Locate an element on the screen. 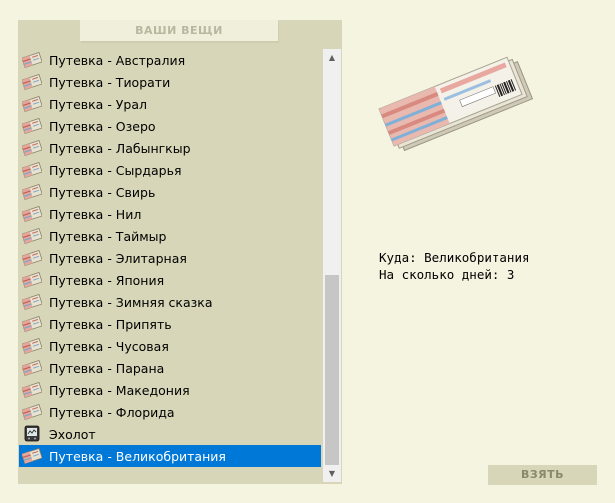  list-item: Путевка - Тиорати is located at coordinates (170, 82).